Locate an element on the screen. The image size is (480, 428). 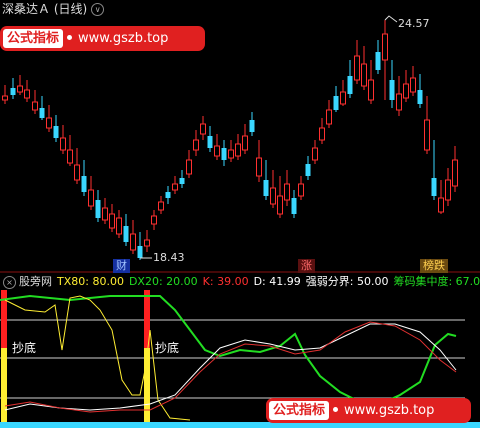
d-value: D: 41.99 is located at coordinates (277, 281).